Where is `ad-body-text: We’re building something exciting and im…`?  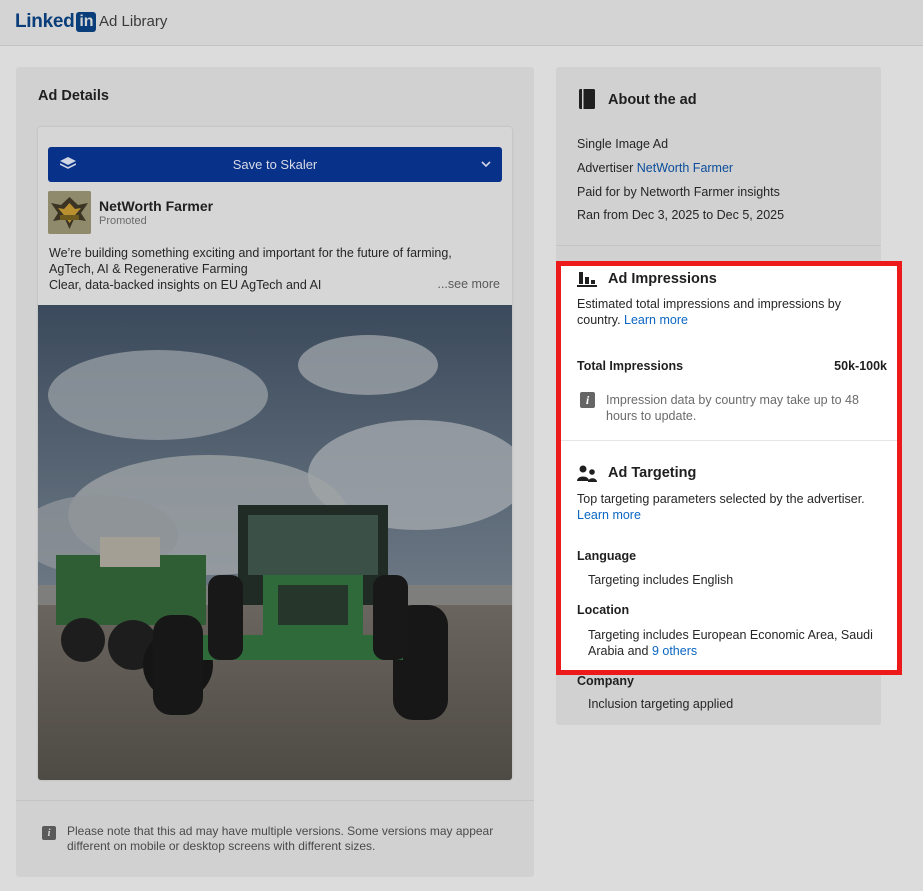 ad-body-text: We’re building something exciting and im… is located at coordinates (276, 269).